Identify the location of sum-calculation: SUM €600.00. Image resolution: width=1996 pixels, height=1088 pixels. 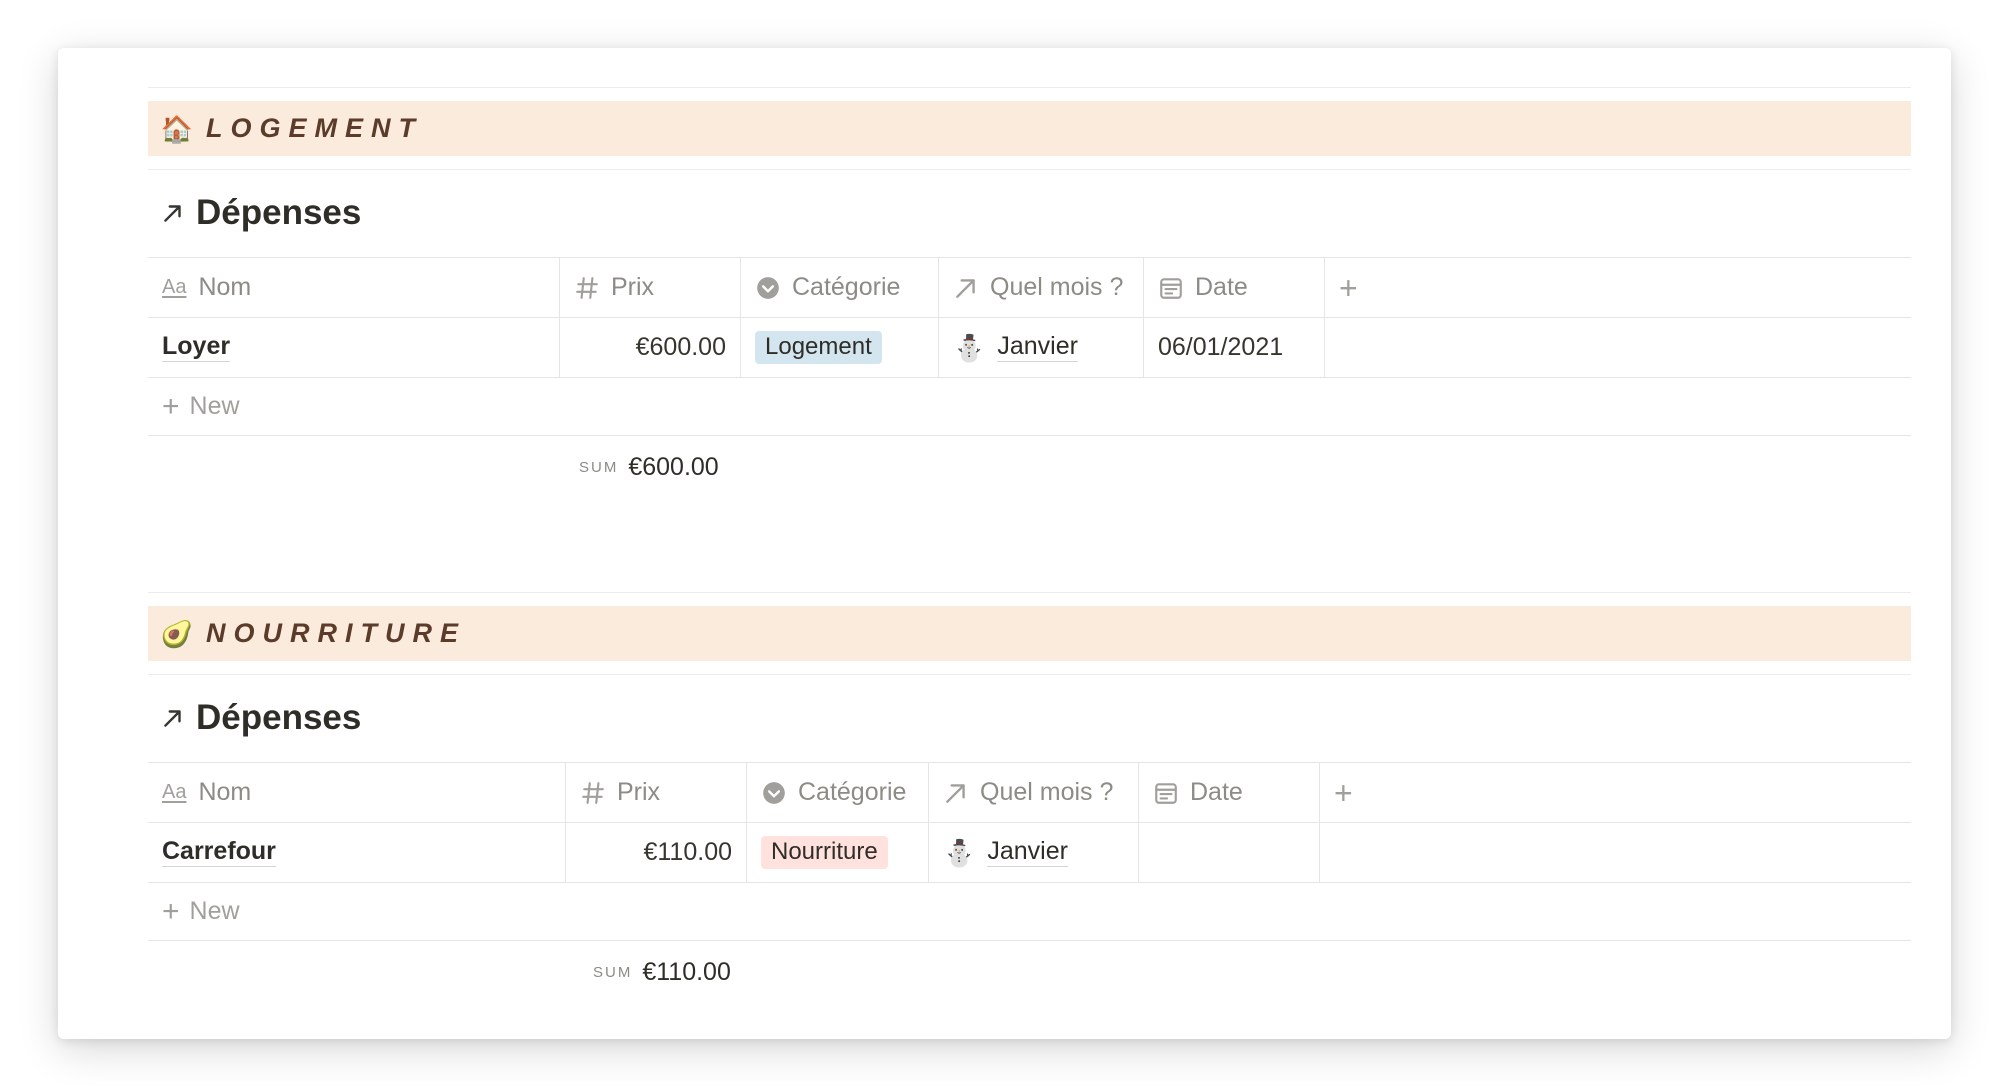
(649, 467).